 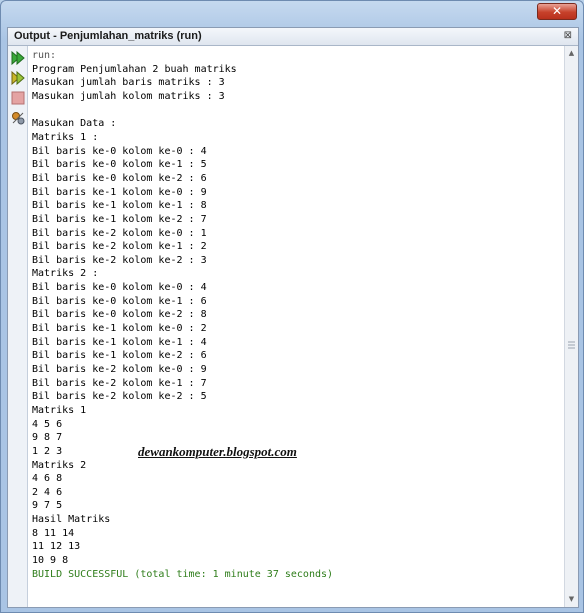 What do you see at coordinates (119, 315) in the screenshot?
I see `console-line: Bil baris ke-0 kolom ke-2 : 8` at bounding box center [119, 315].